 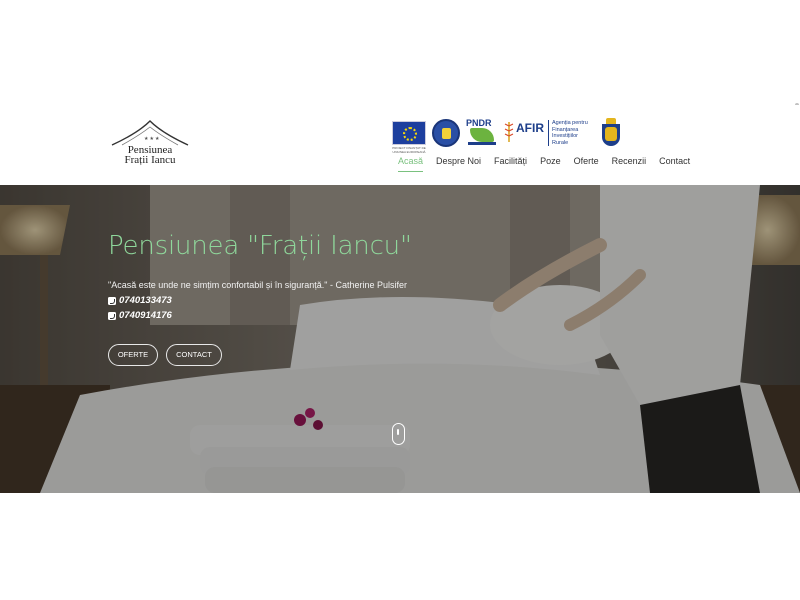 What do you see at coordinates (409, 150) in the screenshot?
I see `eu-caption: PROIECT FINANȚAT DE UNIUNEA EUROPEANĂ` at bounding box center [409, 150].